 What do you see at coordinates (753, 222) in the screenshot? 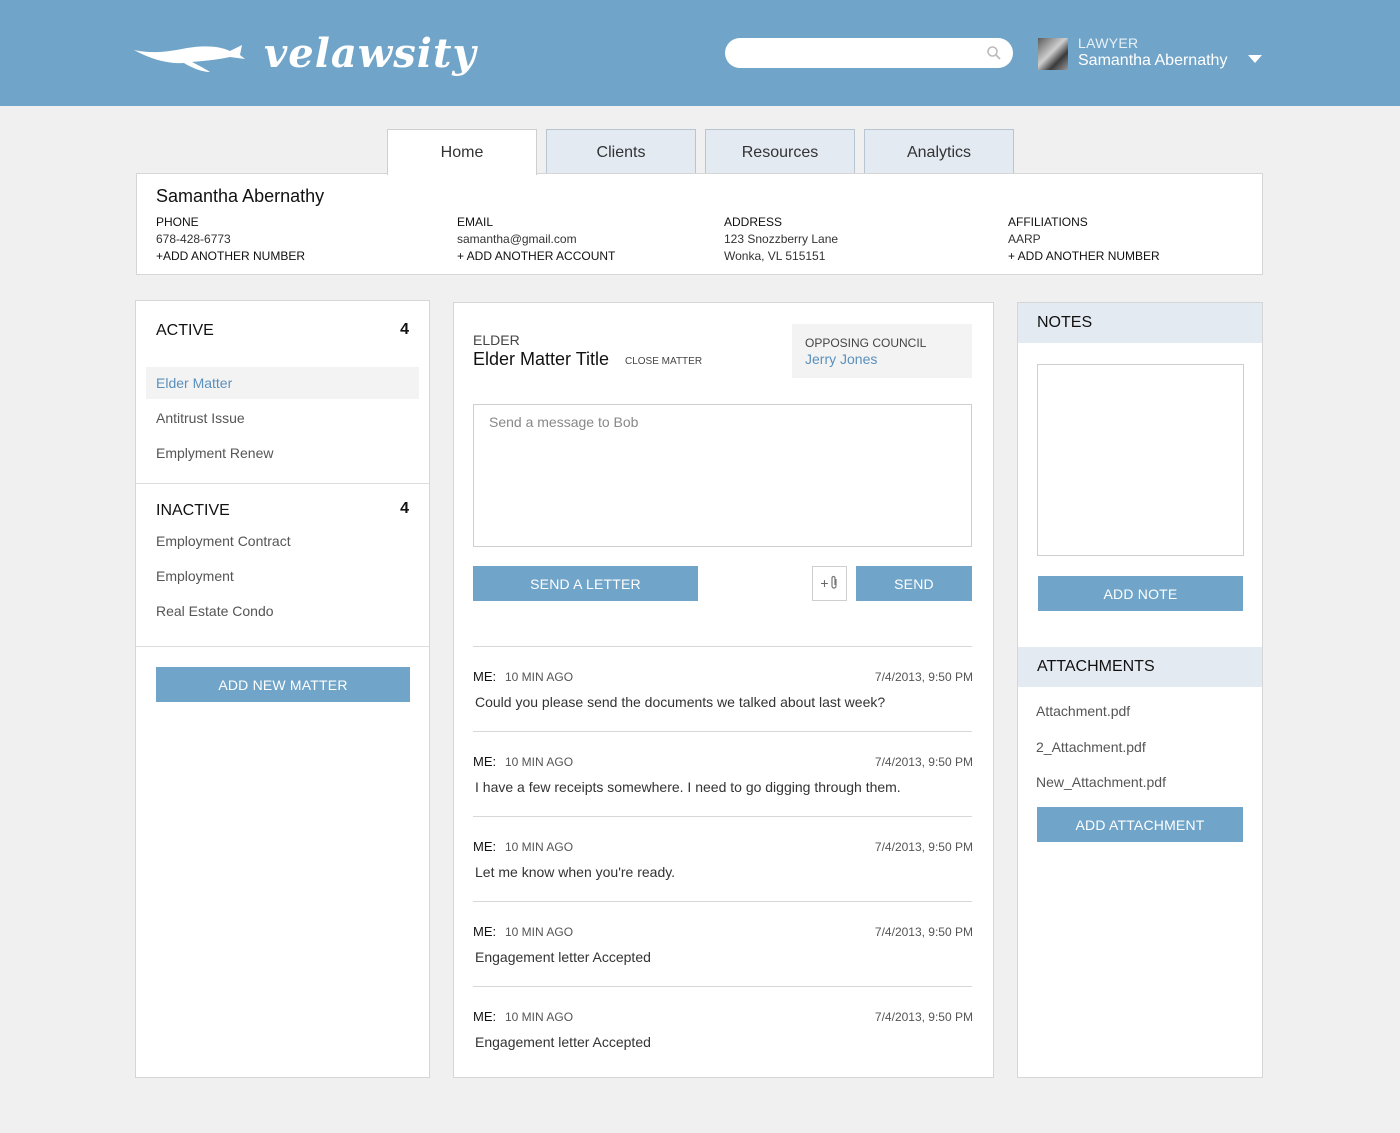
I see `address-label: ADDRESS` at bounding box center [753, 222].